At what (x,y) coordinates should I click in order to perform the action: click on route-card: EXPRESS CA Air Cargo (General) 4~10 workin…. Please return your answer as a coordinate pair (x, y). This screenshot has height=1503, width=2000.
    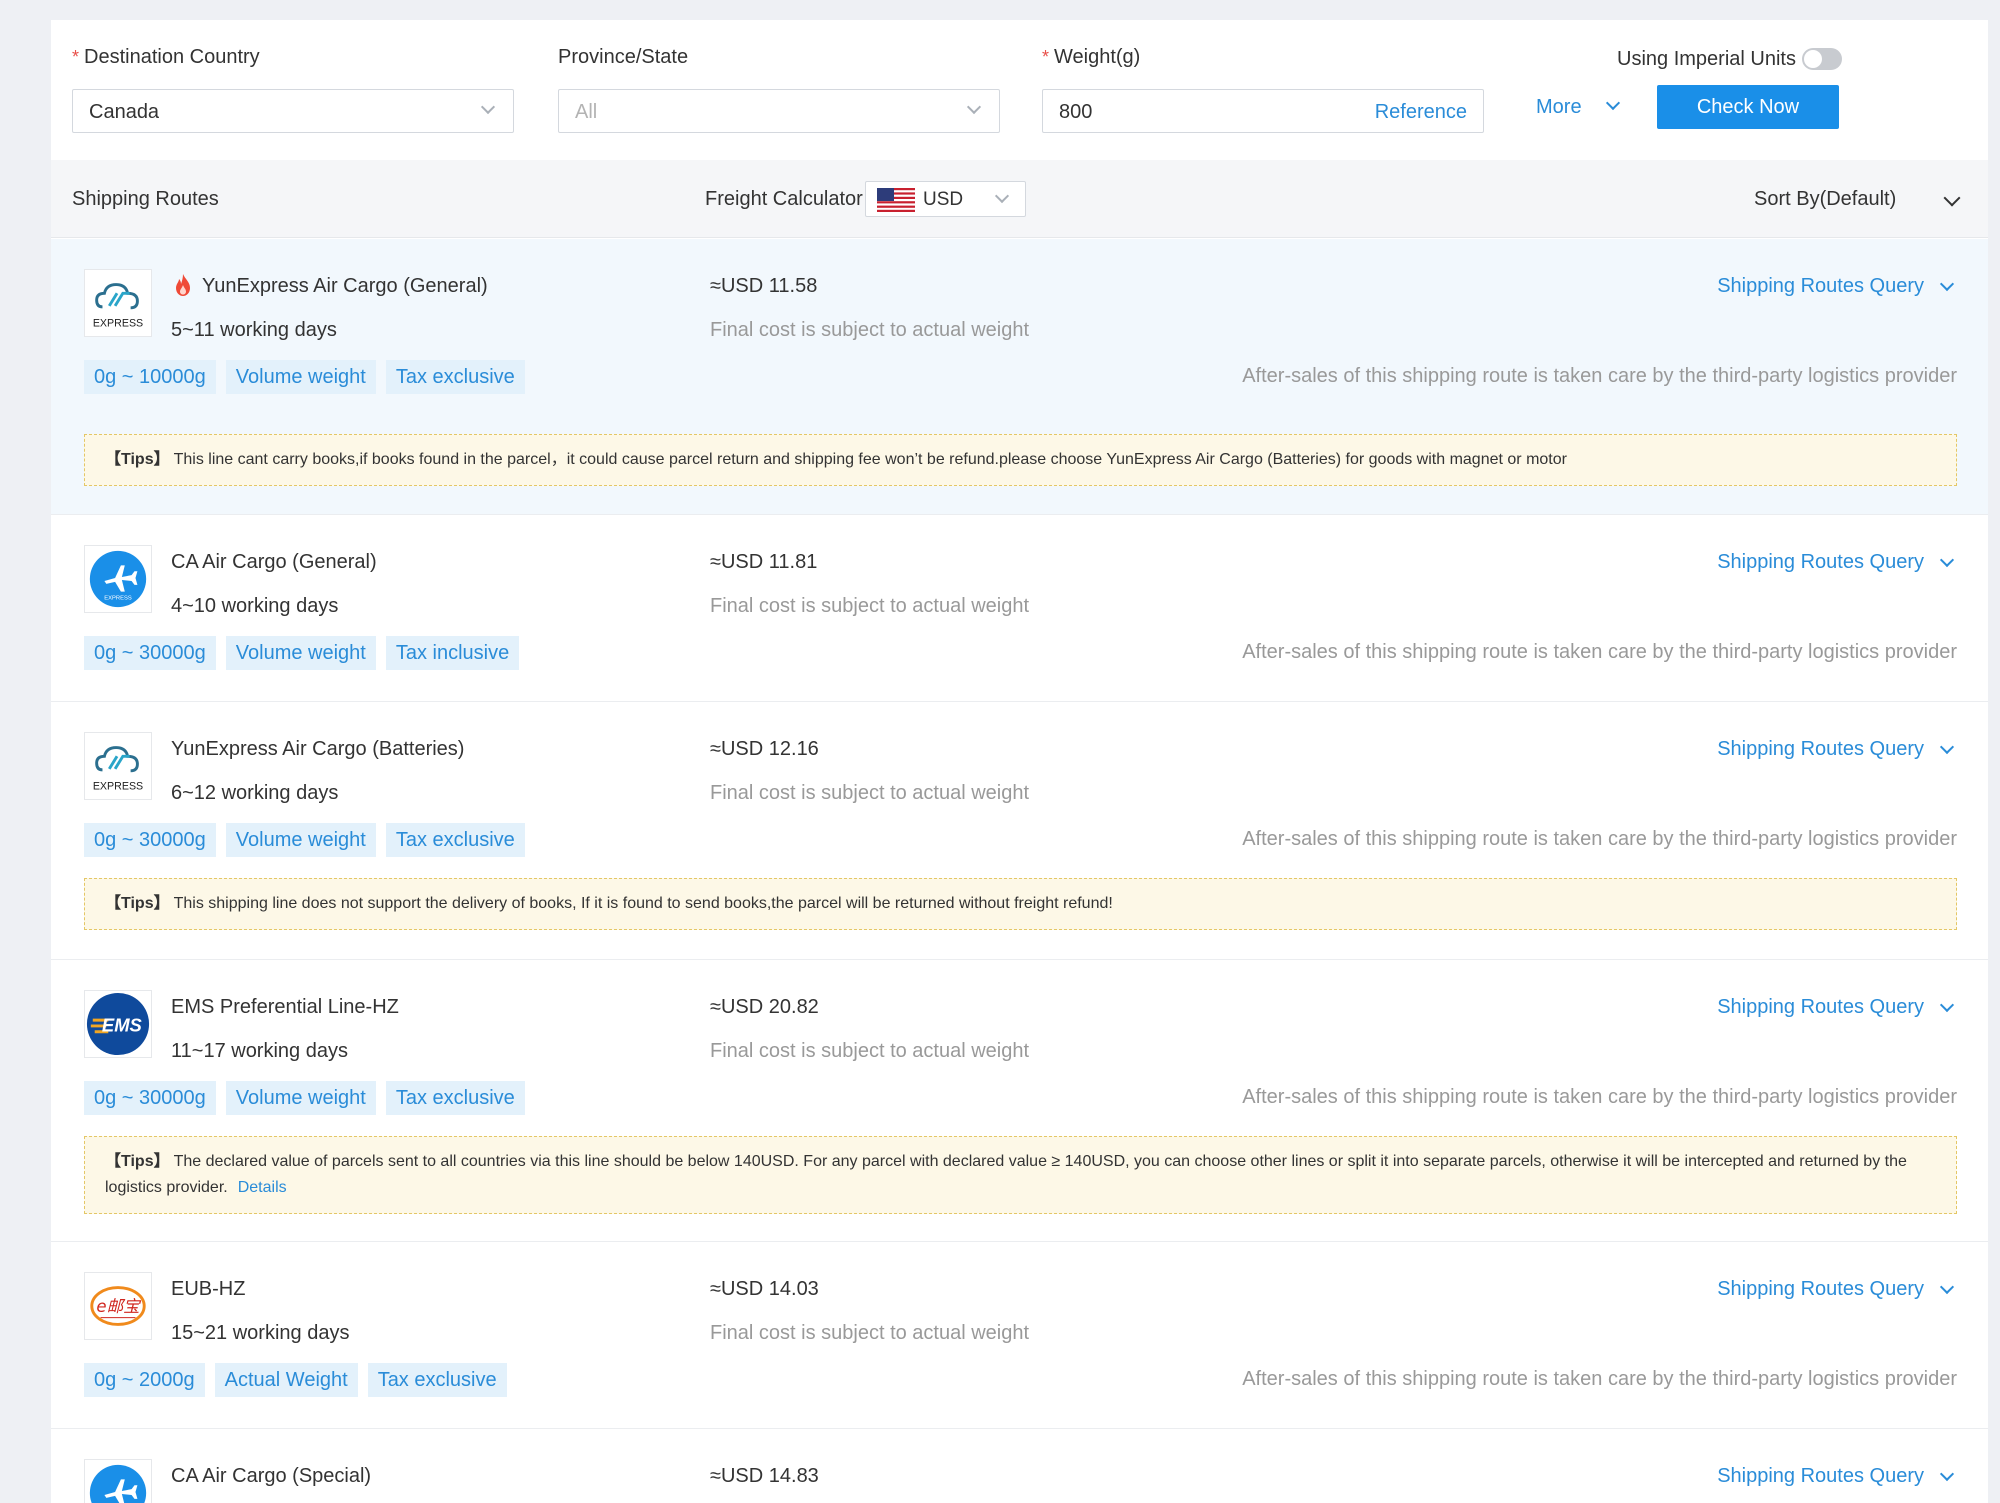
    Looking at the image, I should click on (1019, 608).